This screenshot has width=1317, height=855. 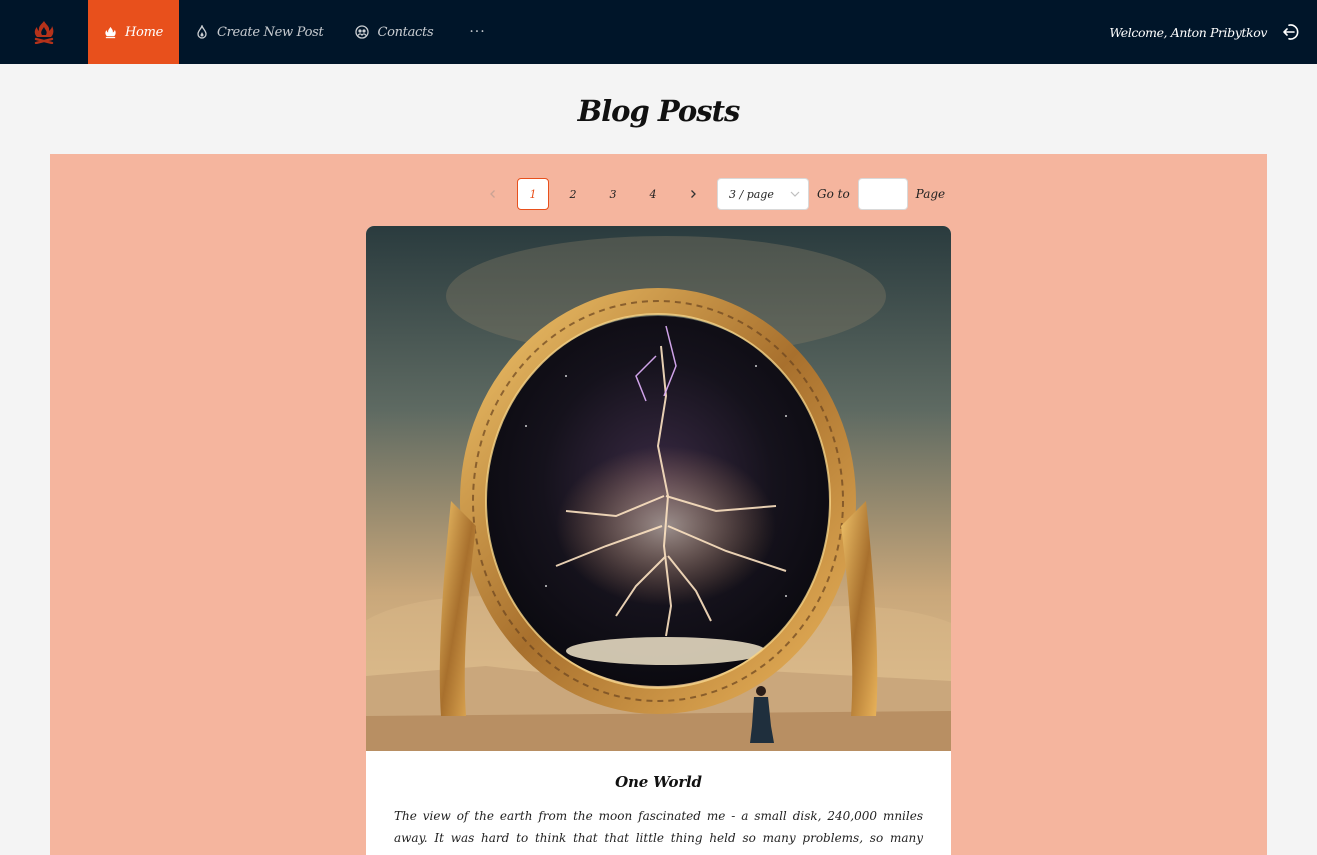 What do you see at coordinates (795, 194) in the screenshot?
I see `chevron-down-icon` at bounding box center [795, 194].